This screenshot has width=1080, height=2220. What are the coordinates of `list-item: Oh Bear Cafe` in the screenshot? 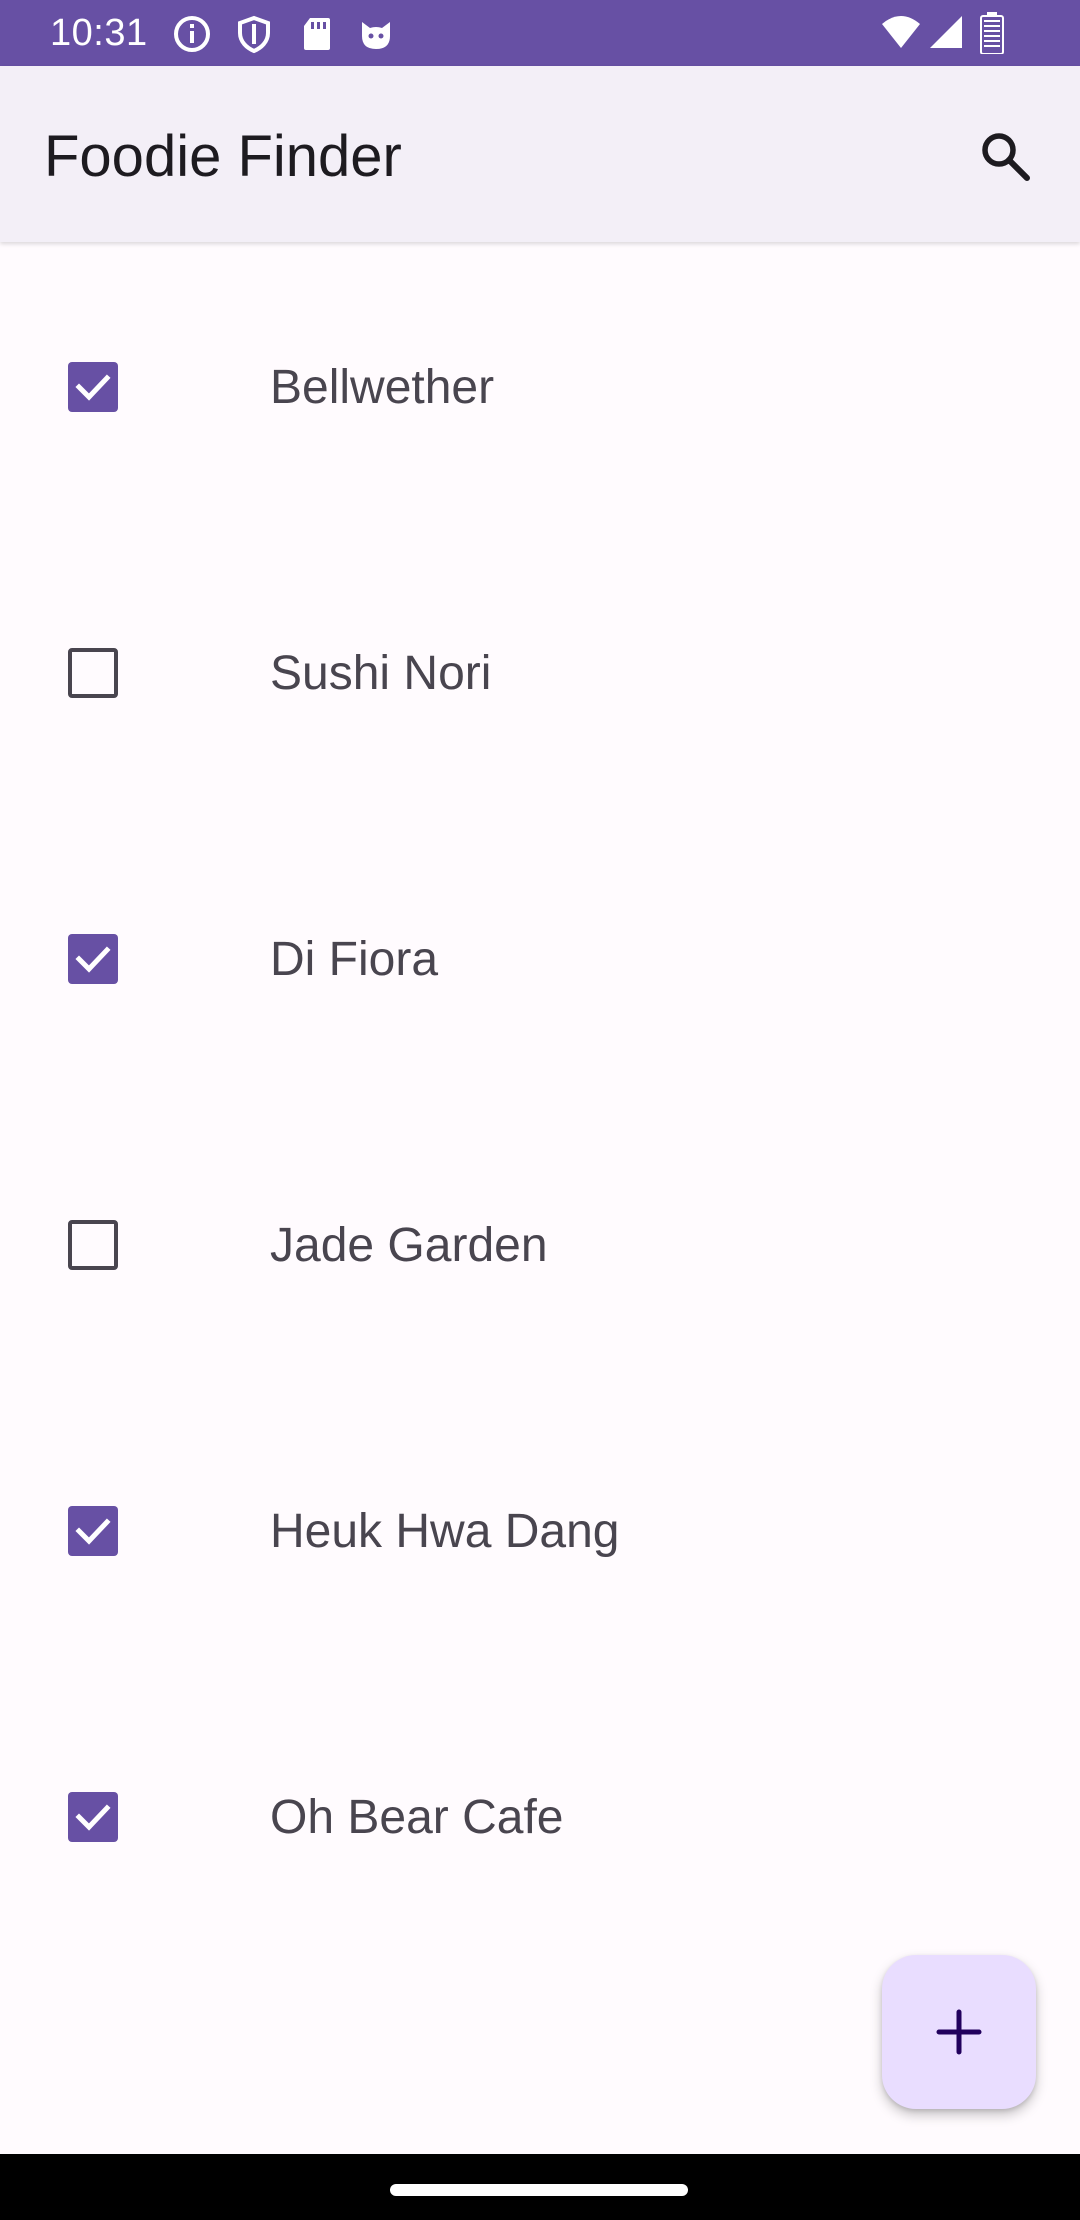 It's located at (540, 1815).